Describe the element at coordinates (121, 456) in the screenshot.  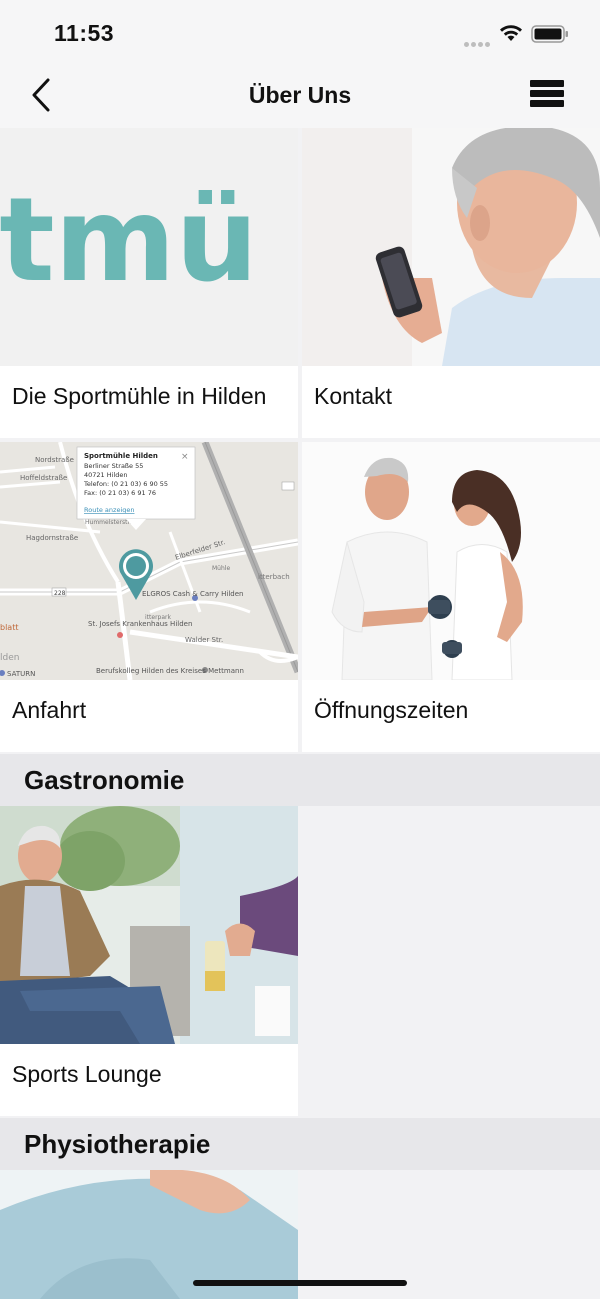
I see `popup-title: Sportmühle Hilden` at that location.